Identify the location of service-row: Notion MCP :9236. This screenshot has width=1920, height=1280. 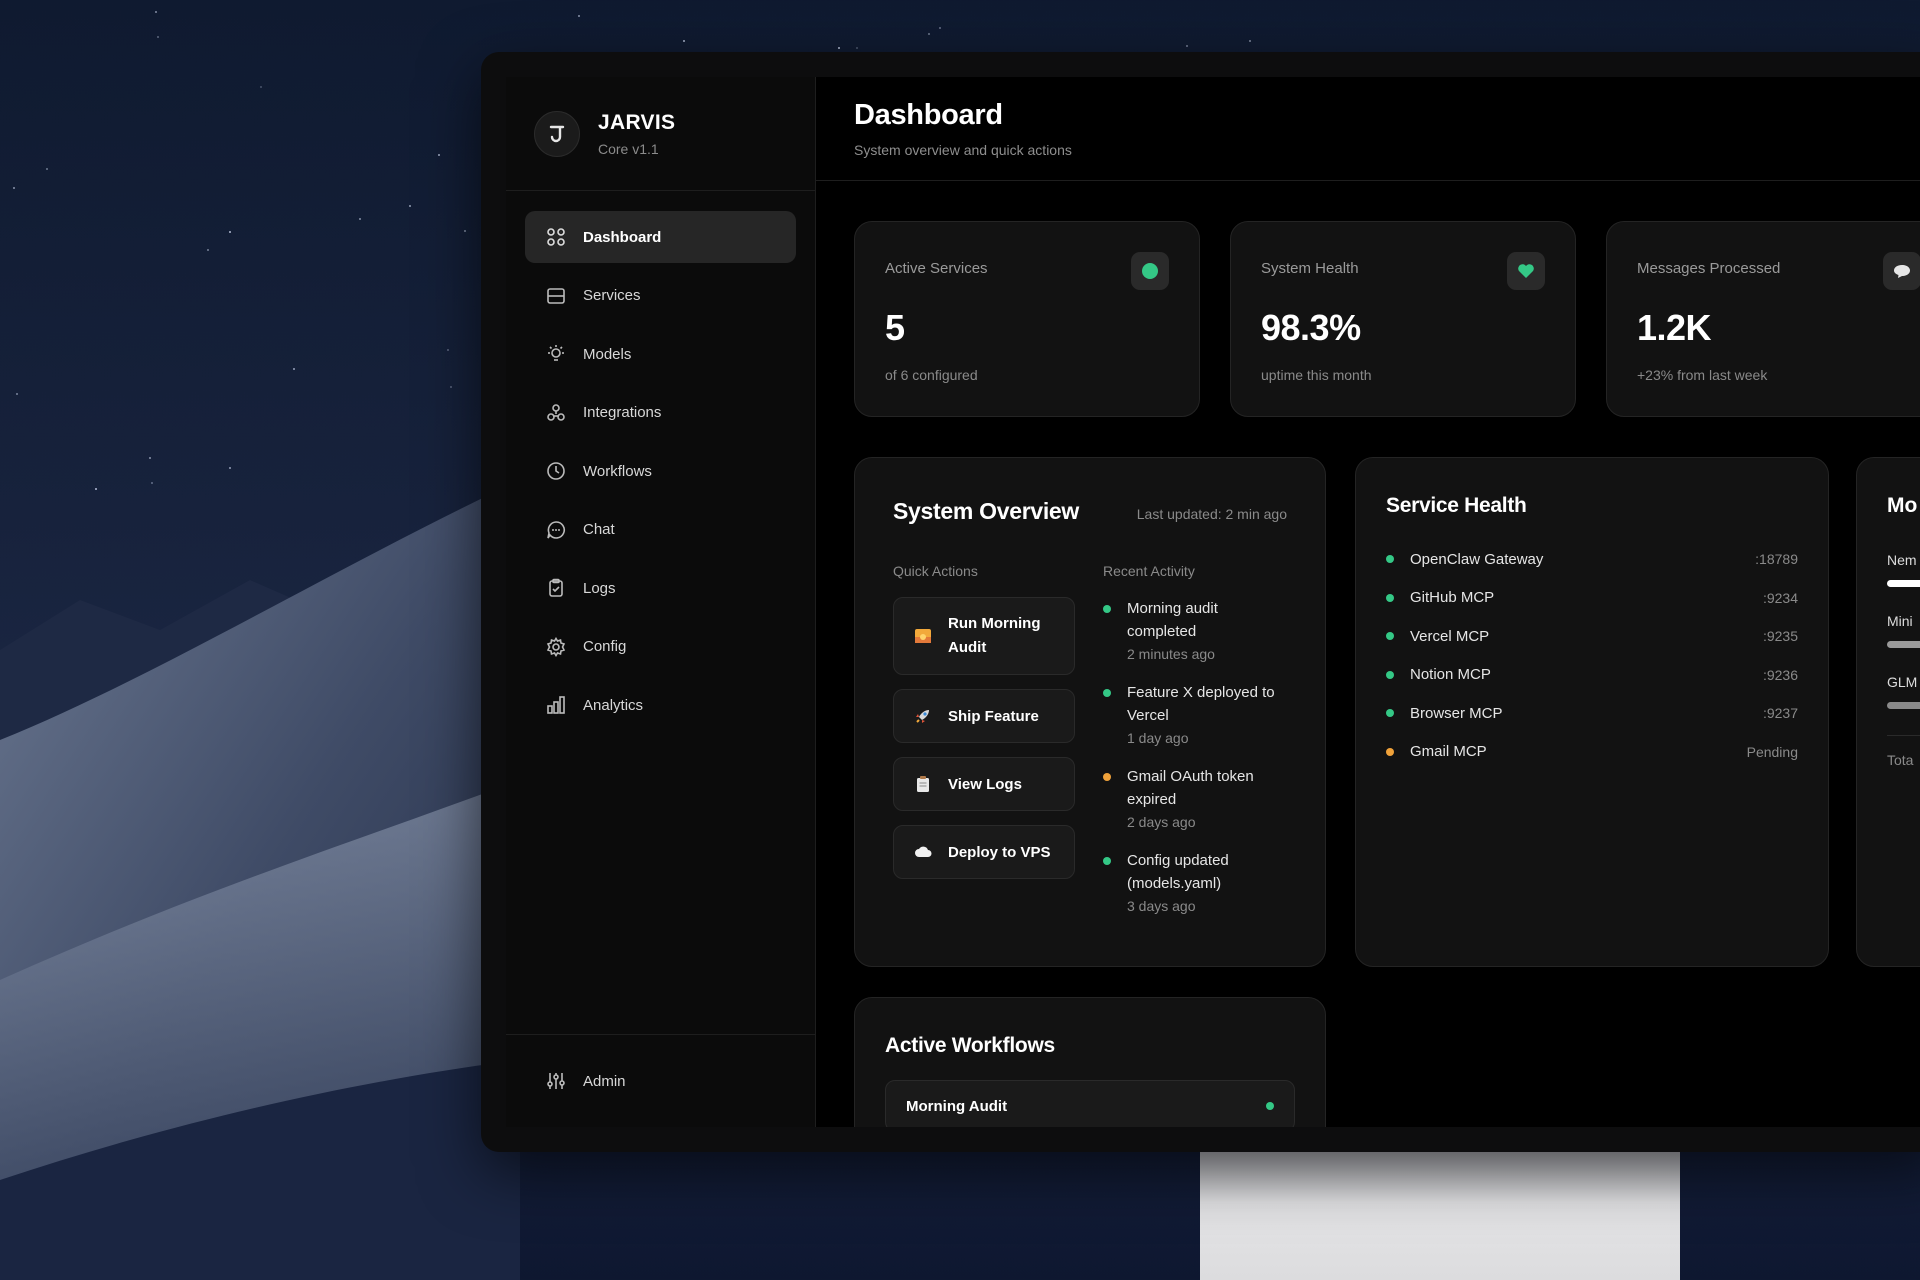
(1592, 675).